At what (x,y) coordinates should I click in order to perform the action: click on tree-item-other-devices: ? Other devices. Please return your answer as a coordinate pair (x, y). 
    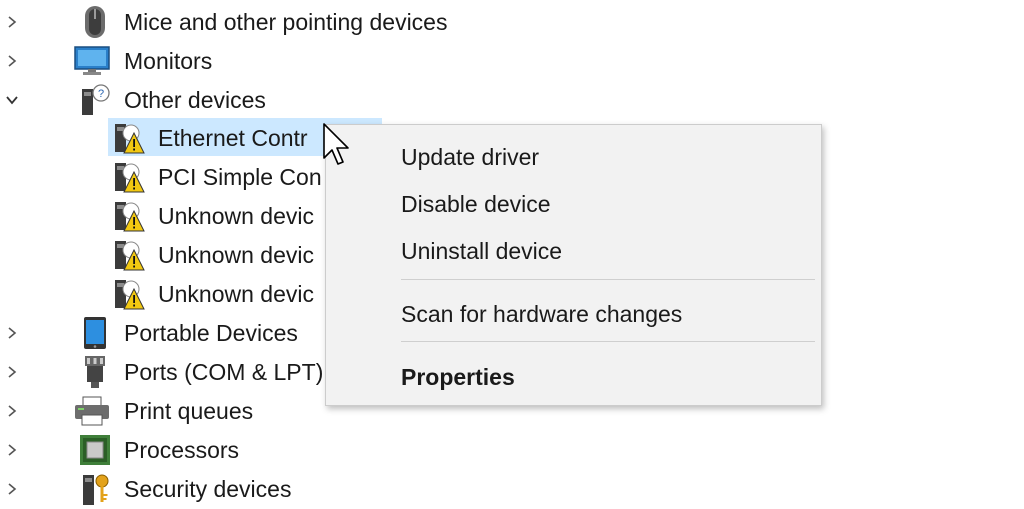
    Looking at the image, I should click on (136, 100).